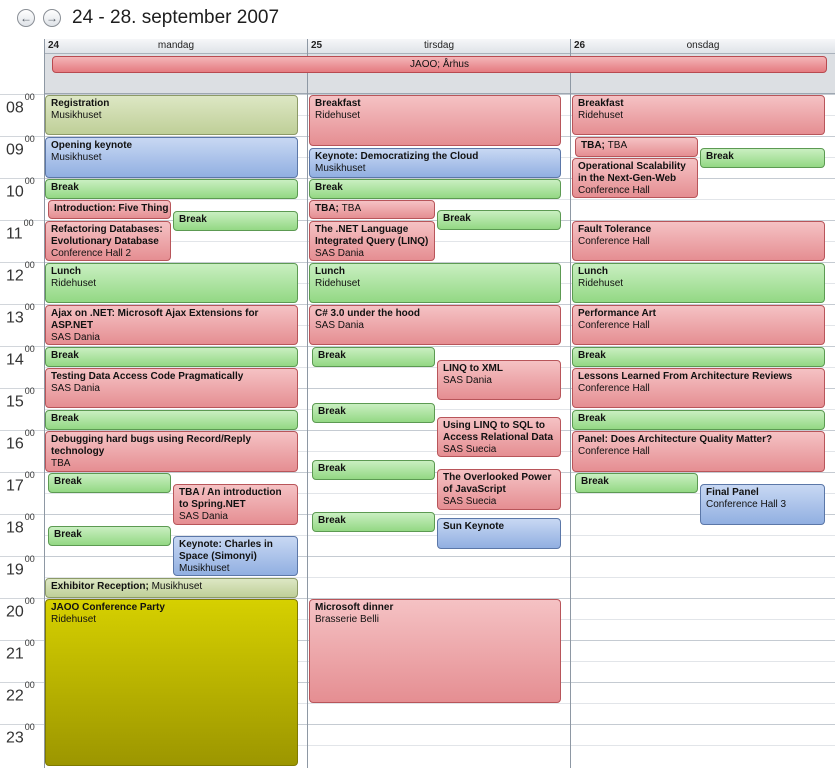 This screenshot has width=835, height=768. Describe the element at coordinates (698, 241) in the screenshot. I see `event: Fault Tolerance Conference Hall` at that location.